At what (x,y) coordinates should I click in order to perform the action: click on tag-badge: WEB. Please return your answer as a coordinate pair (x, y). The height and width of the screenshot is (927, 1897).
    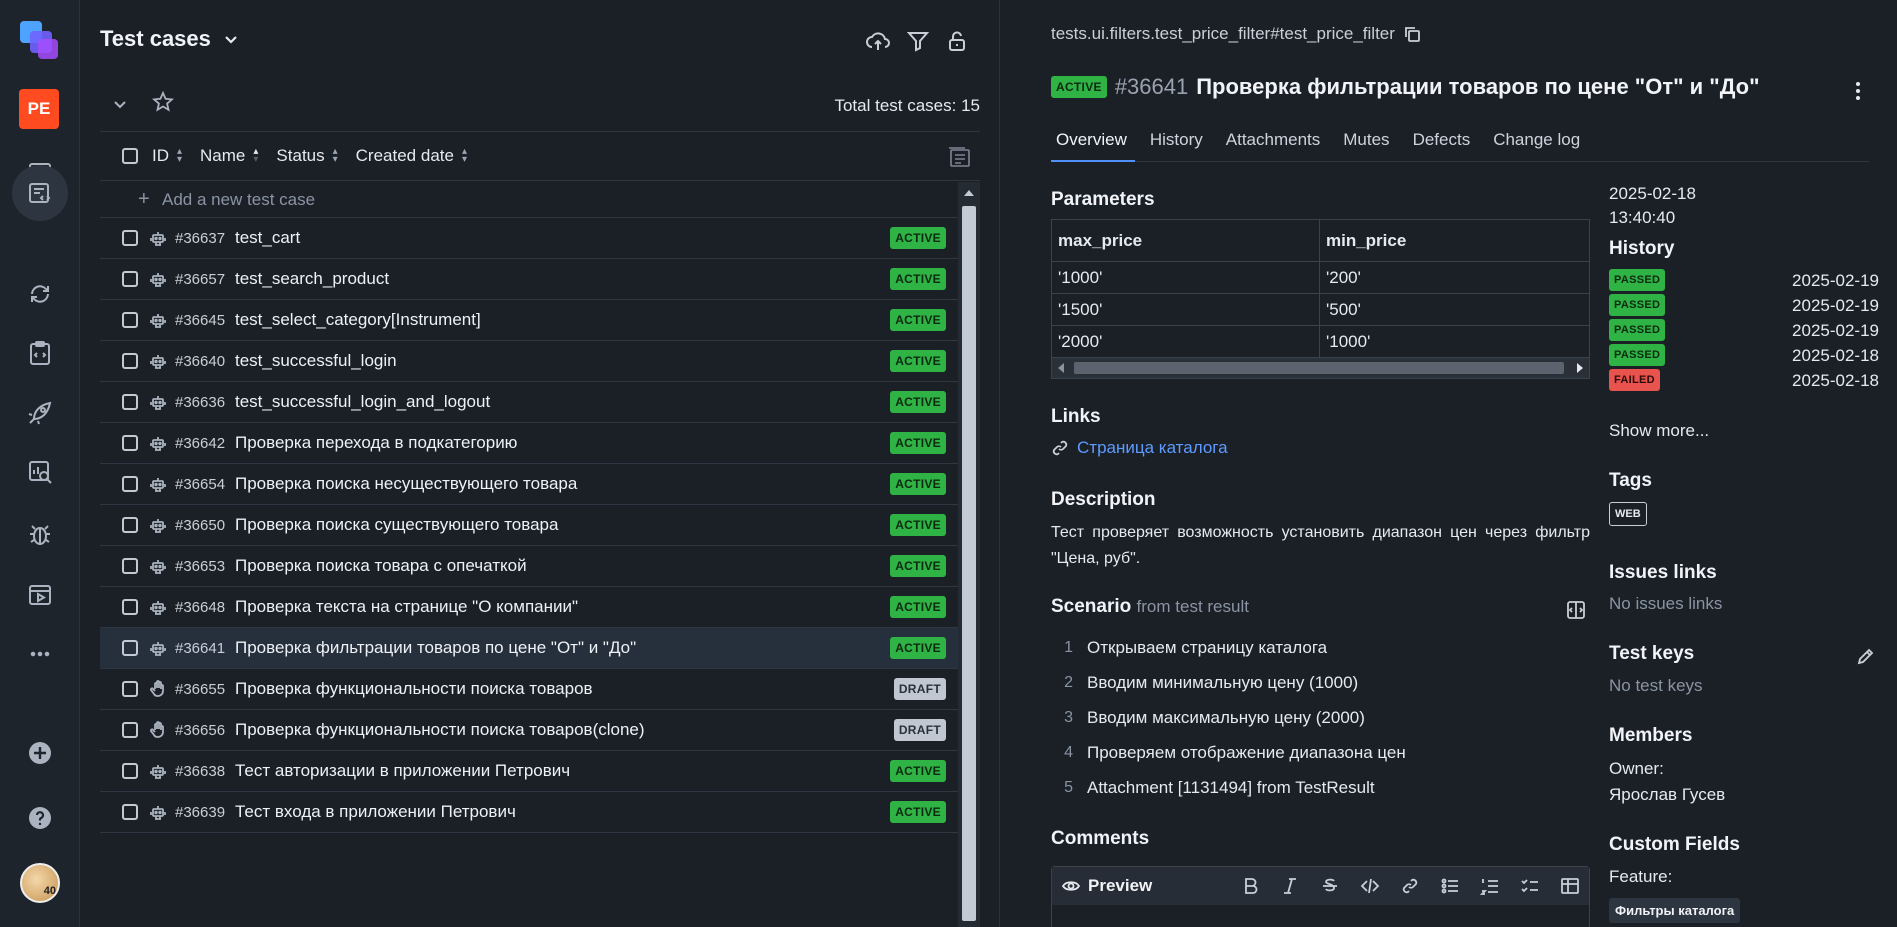
    Looking at the image, I should click on (1628, 514).